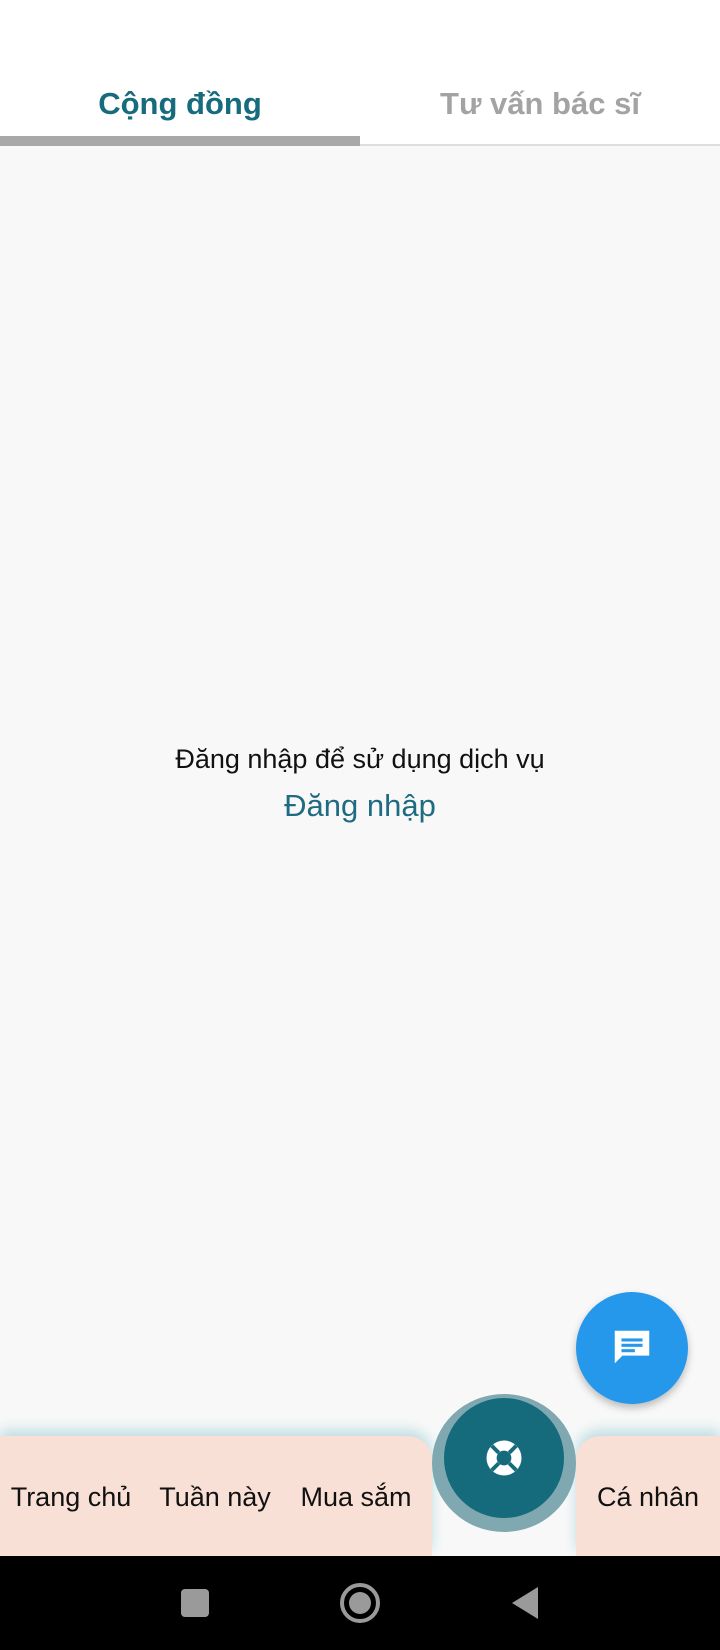 The height and width of the screenshot is (1650, 720). I want to click on login-required-message: Đăng nhập để sử dụng dịch vụ, so click(360, 759).